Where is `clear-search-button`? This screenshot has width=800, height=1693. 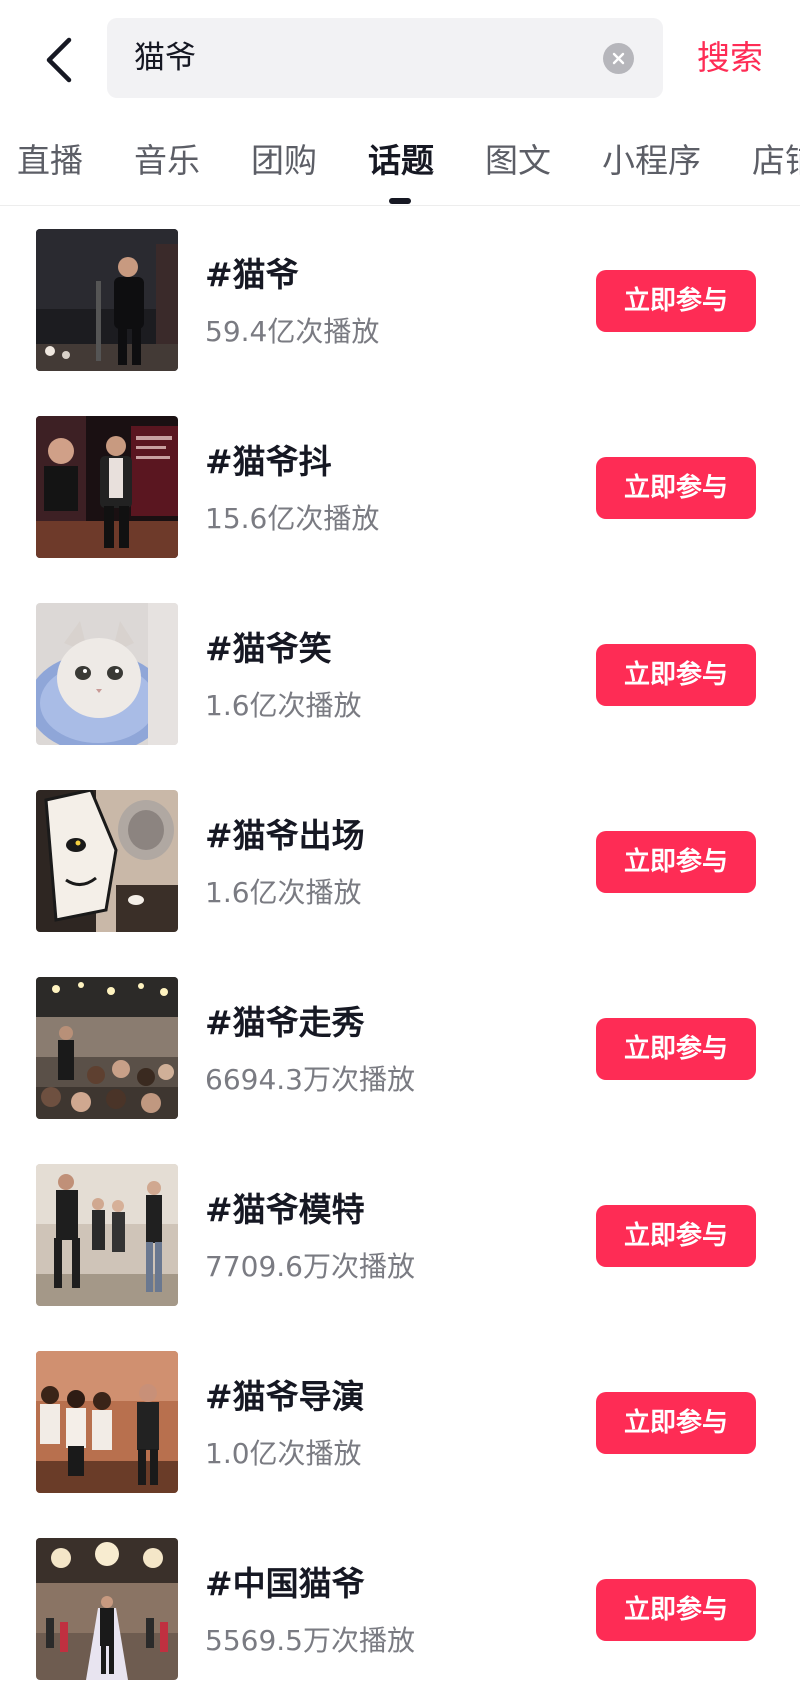
clear-search-button is located at coordinates (618, 58).